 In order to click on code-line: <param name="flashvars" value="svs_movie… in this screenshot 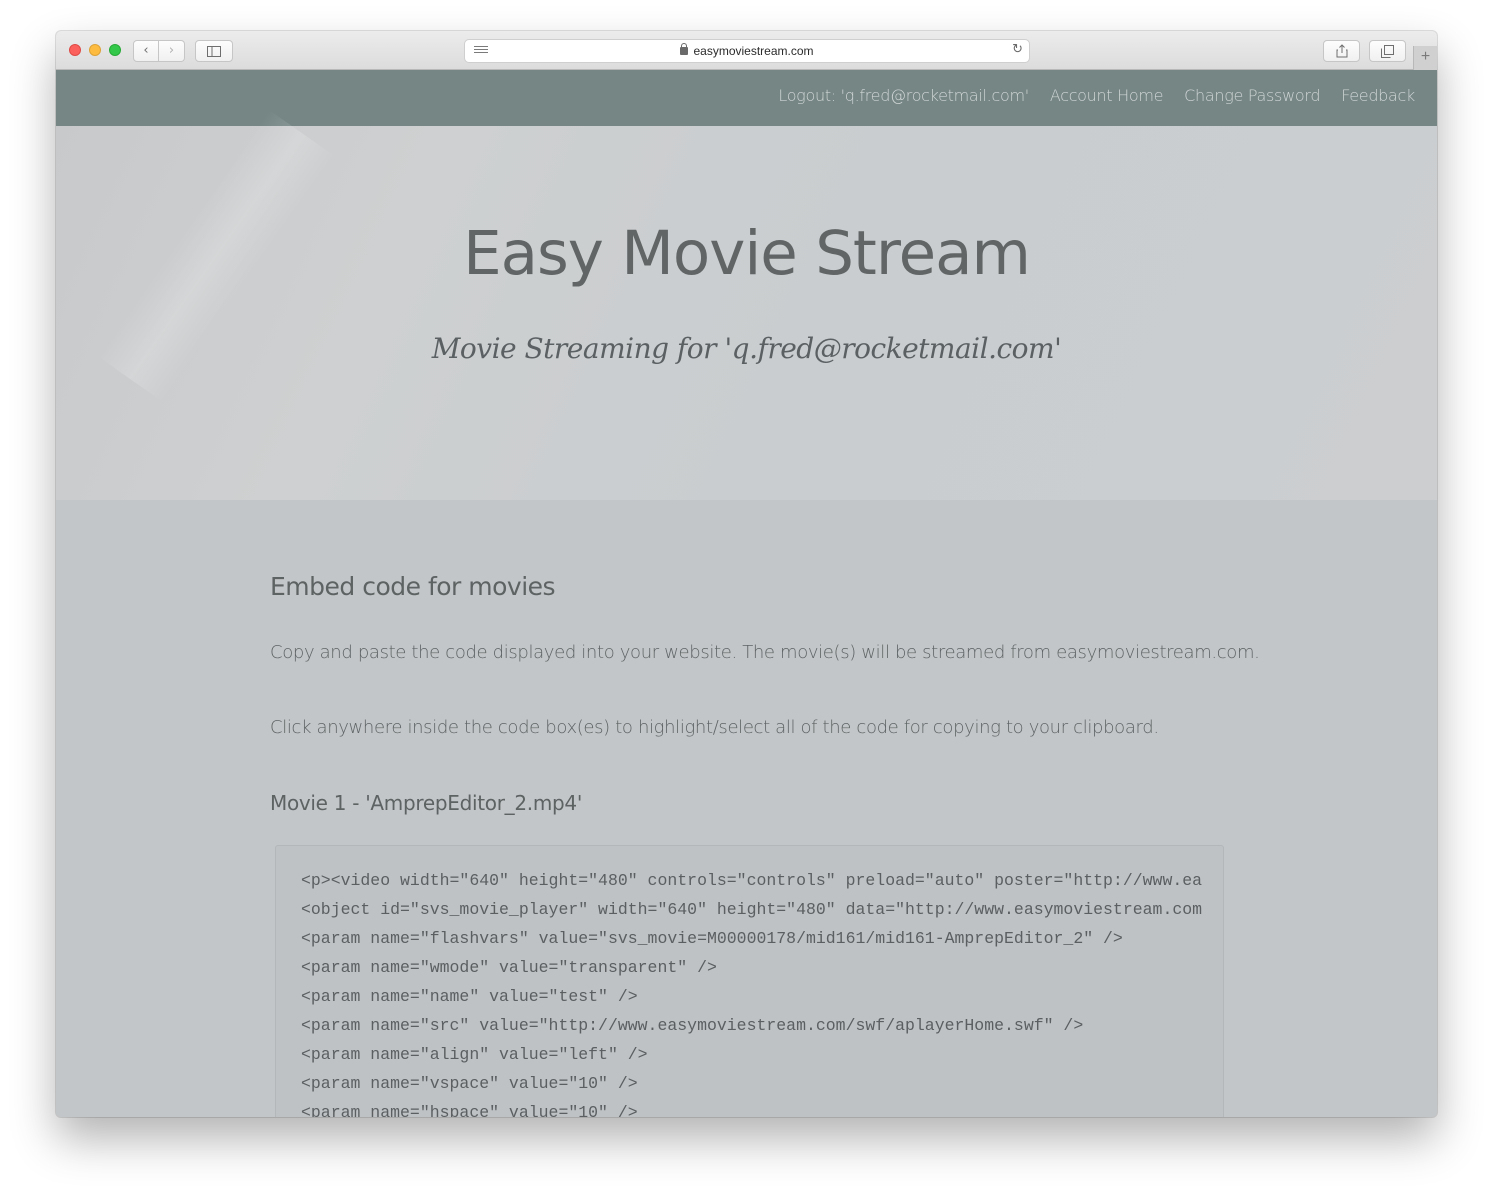, I will do `click(712, 938)`.